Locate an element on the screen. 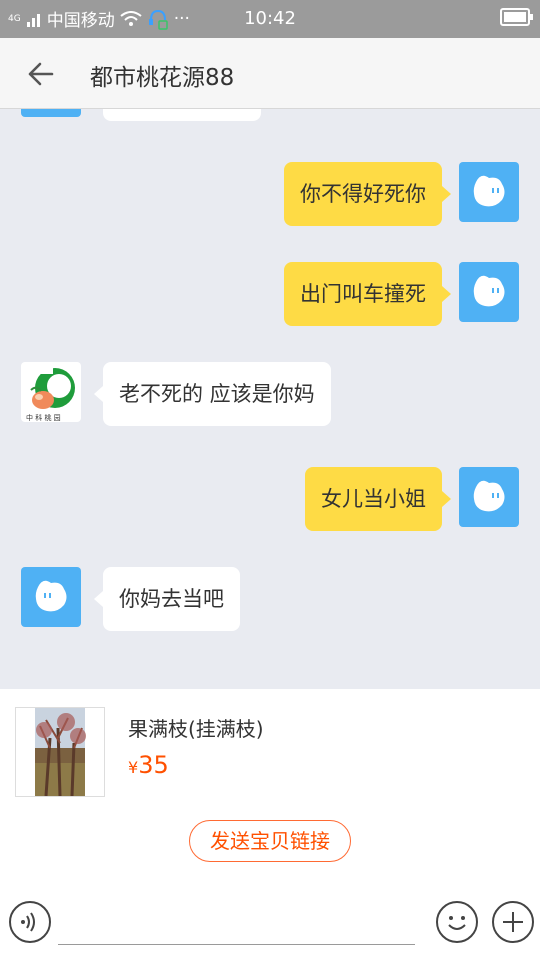 This screenshot has height=960, width=540. status-bar: 4G 中国移动 ··· 10:42 is located at coordinates (270, 19).